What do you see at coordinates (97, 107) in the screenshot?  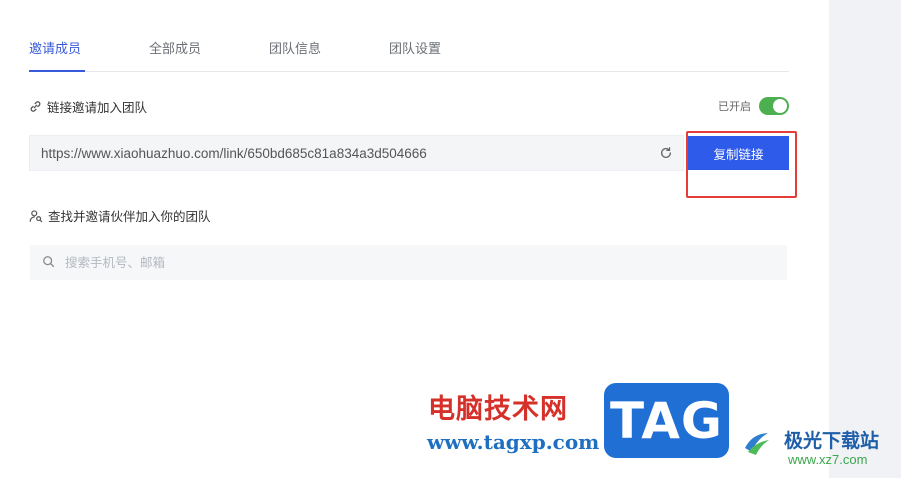 I see `link-invite-title: 链接邀请加入团队` at bounding box center [97, 107].